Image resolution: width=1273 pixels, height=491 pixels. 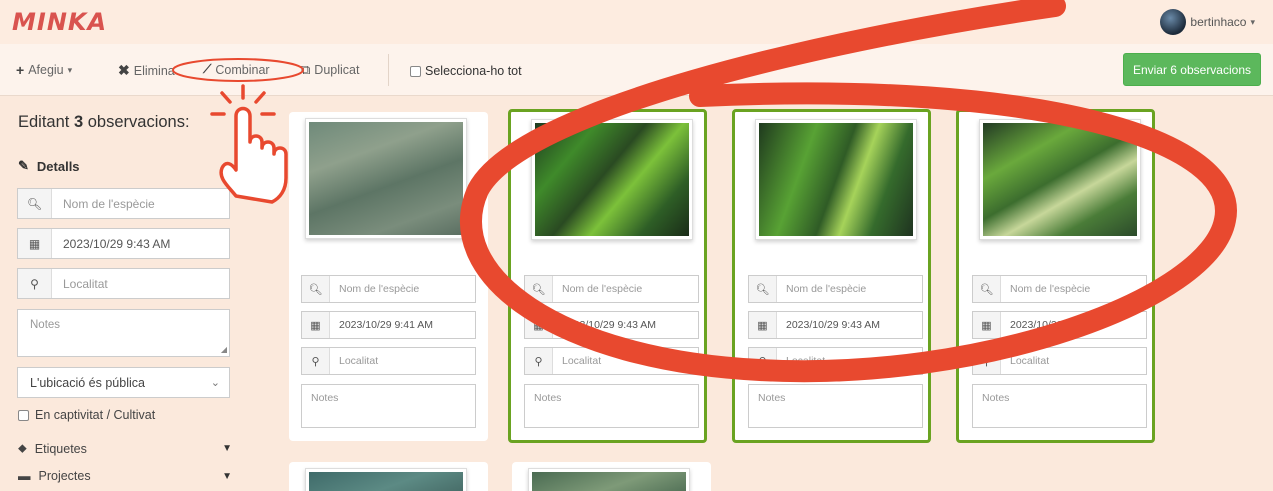 What do you see at coordinates (236, 69) in the screenshot?
I see `combine-button: ⟋ Combinar` at bounding box center [236, 69].